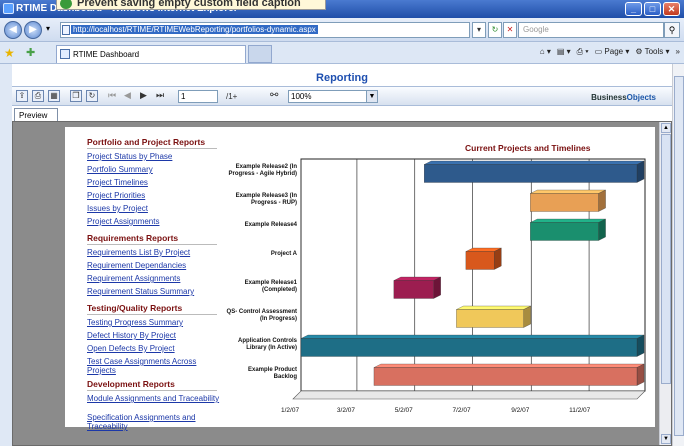 This screenshot has height=446, width=684. What do you see at coordinates (143, 95) in the screenshot?
I see `next-page-icon: ▶` at bounding box center [143, 95].